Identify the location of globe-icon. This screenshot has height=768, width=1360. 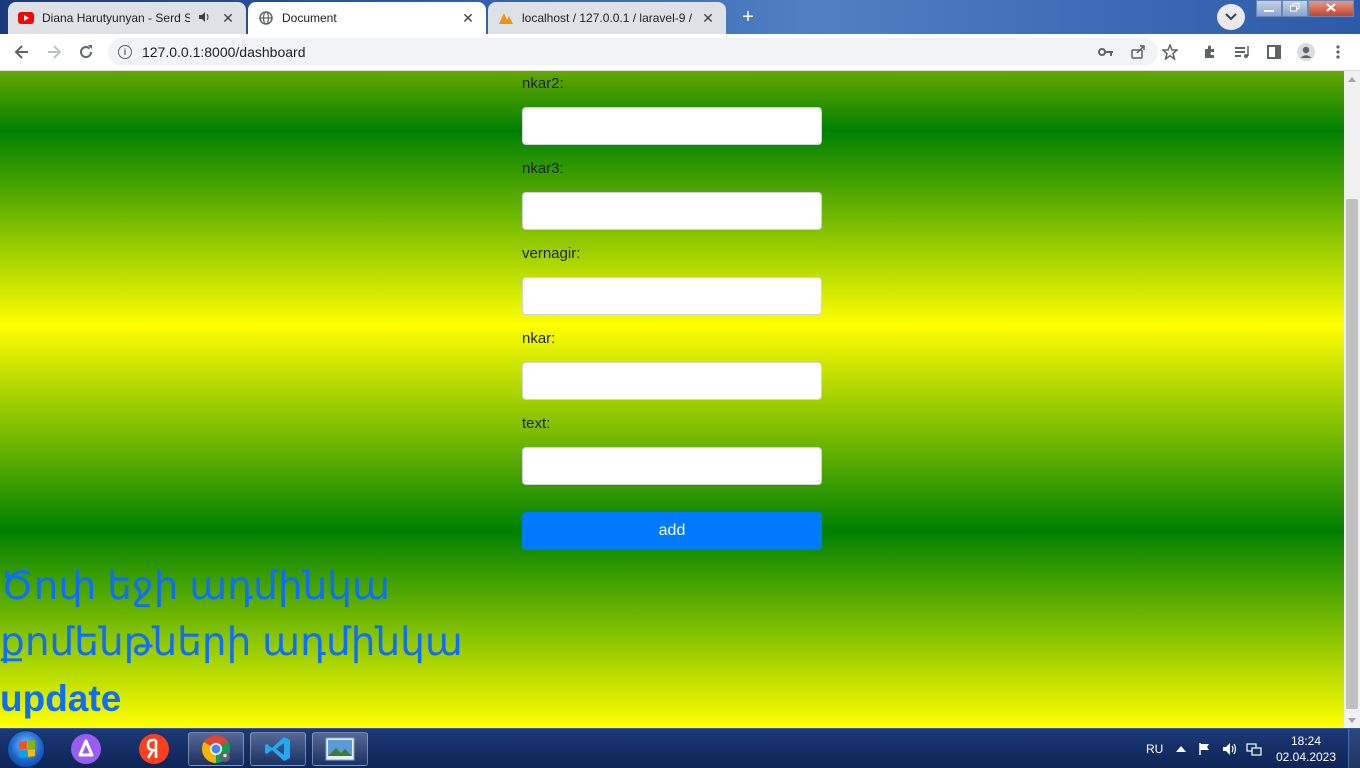
(266, 18).